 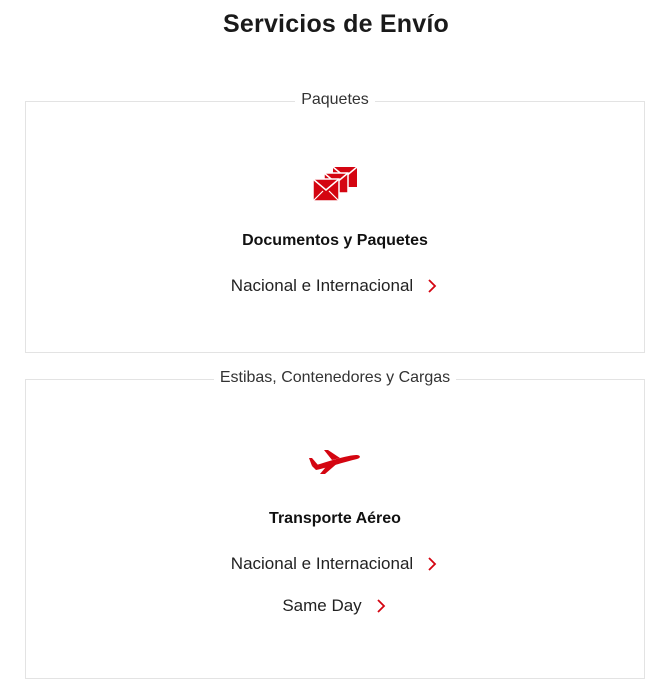 I want to click on airplane-icon, so click(x=334, y=462).